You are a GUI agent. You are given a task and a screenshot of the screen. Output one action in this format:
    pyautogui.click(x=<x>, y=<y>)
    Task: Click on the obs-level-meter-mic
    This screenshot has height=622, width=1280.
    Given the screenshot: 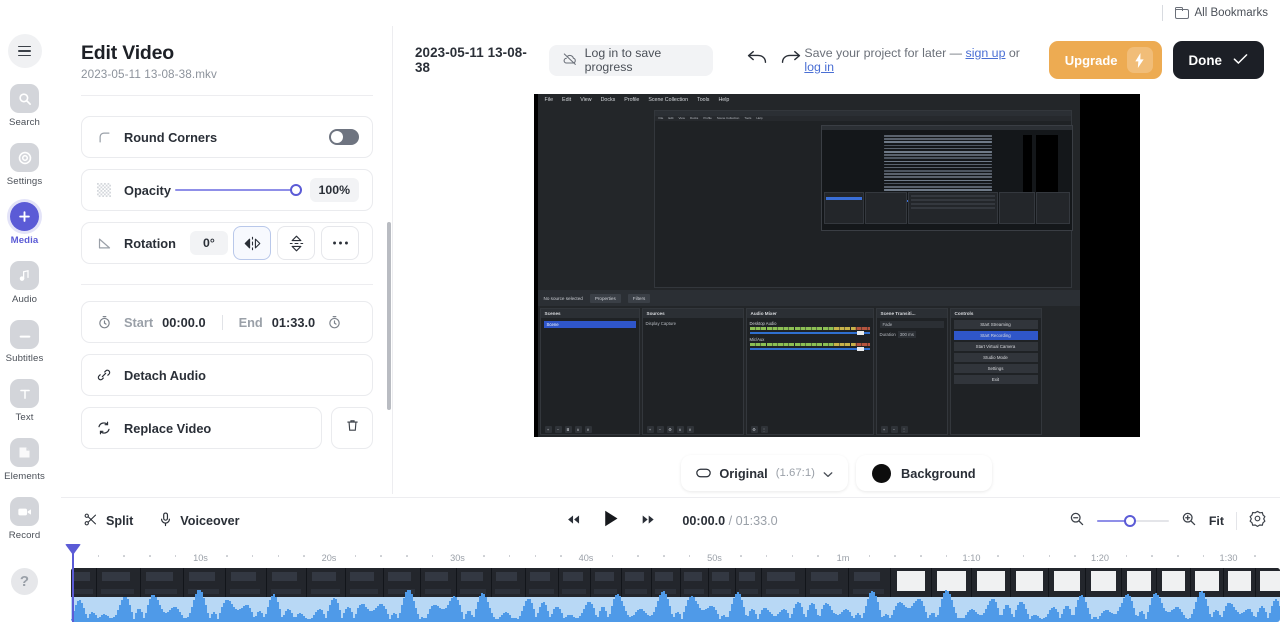 What is the action you would take?
    pyautogui.click(x=809, y=344)
    